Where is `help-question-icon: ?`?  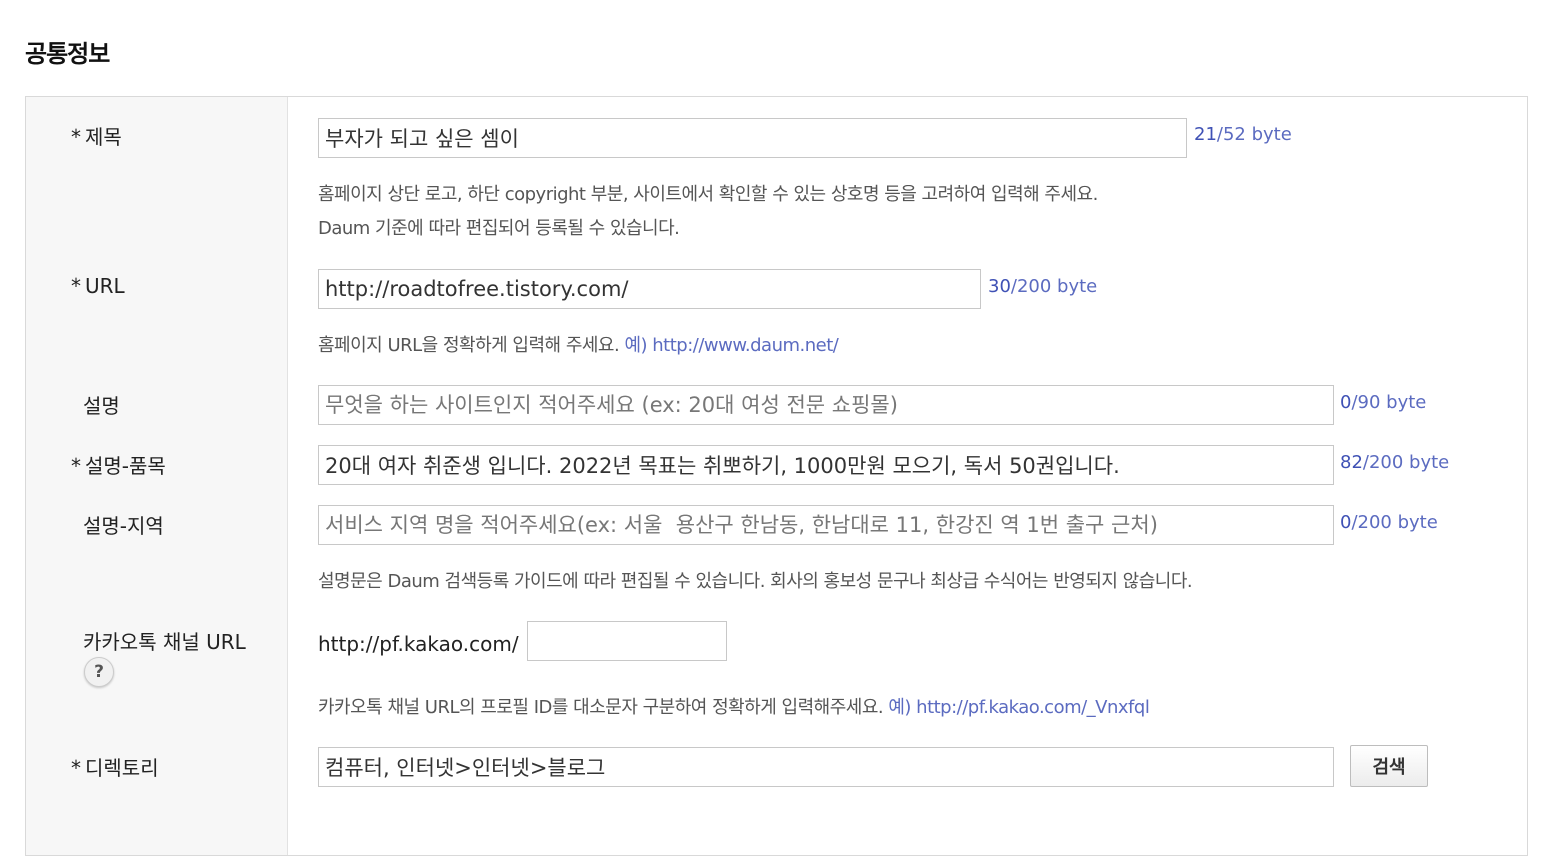 help-question-icon: ? is located at coordinates (99, 672).